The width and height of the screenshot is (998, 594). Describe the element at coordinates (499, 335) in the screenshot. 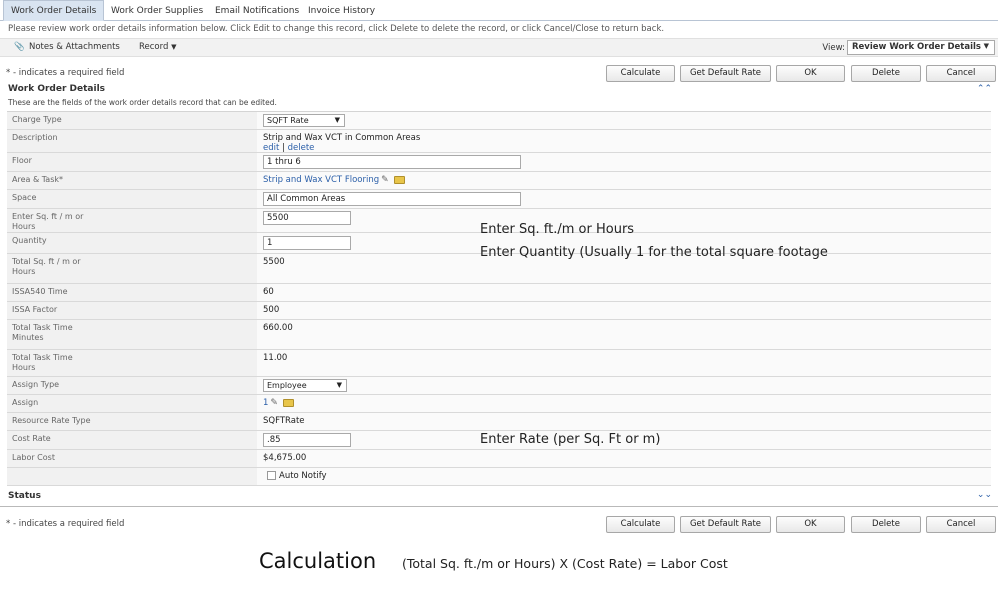

I see `row-total-minutes: Total Task Time Minutes 660.00` at that location.